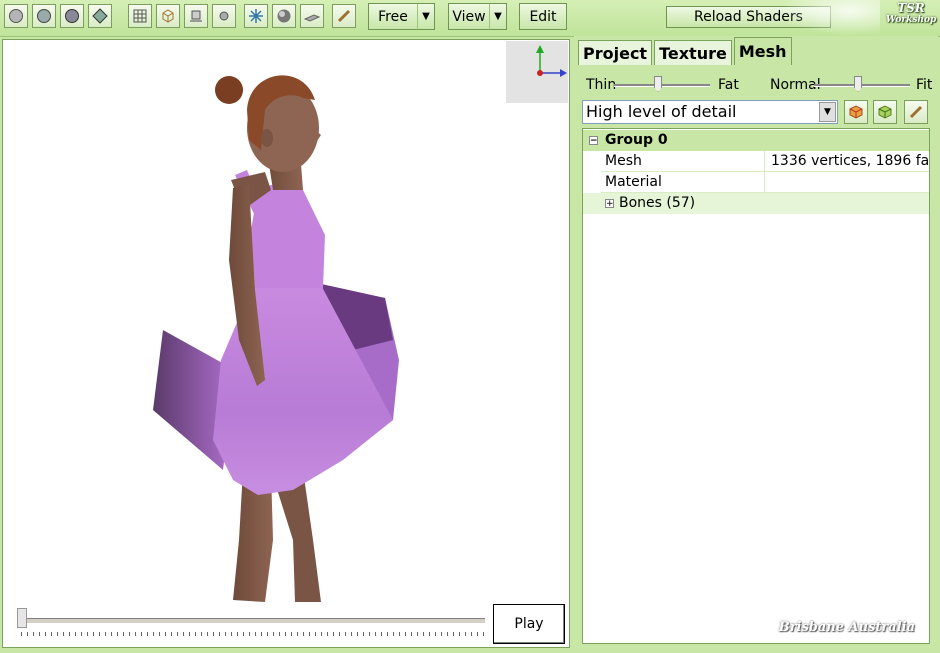 The width and height of the screenshot is (940, 653). I want to click on grid-icon, so click(140, 16).